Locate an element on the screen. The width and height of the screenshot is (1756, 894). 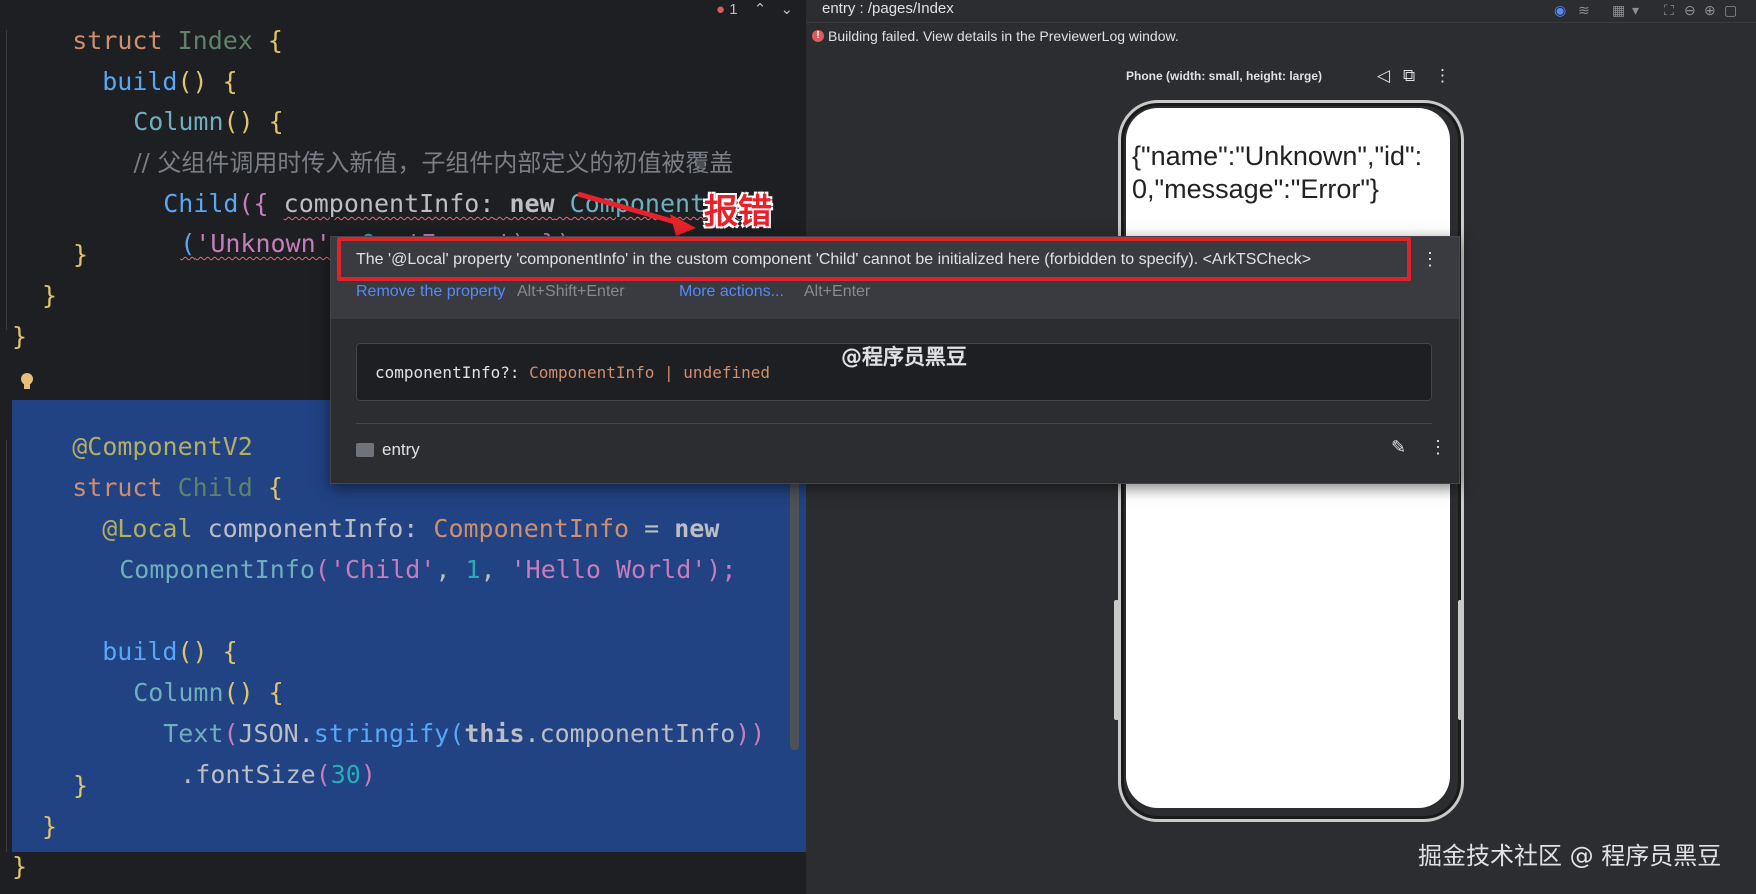
lightbulb-icon is located at coordinates (27, 382).